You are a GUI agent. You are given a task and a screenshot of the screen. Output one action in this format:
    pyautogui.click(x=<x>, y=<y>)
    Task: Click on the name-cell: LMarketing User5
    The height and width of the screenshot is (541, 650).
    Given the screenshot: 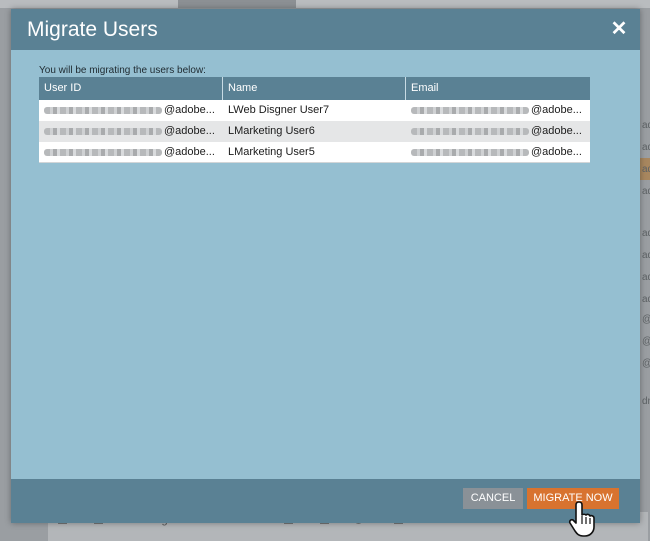 What is the action you would take?
    pyautogui.click(x=271, y=152)
    